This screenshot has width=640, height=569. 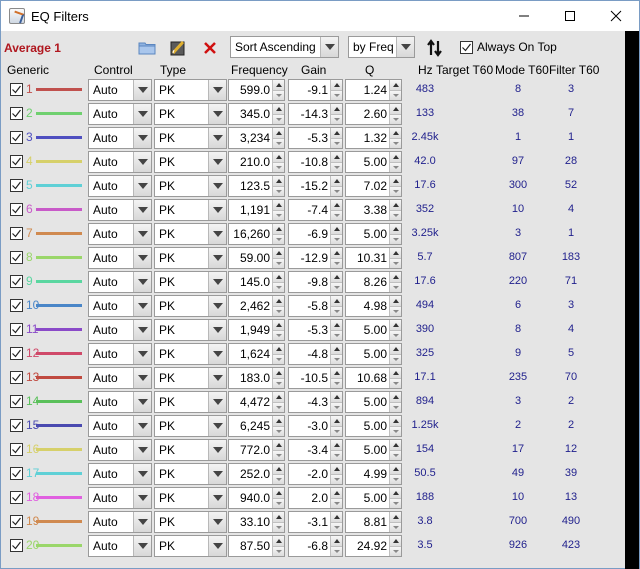 What do you see at coordinates (367, 402) in the screenshot?
I see `q-value: 5.00` at bounding box center [367, 402].